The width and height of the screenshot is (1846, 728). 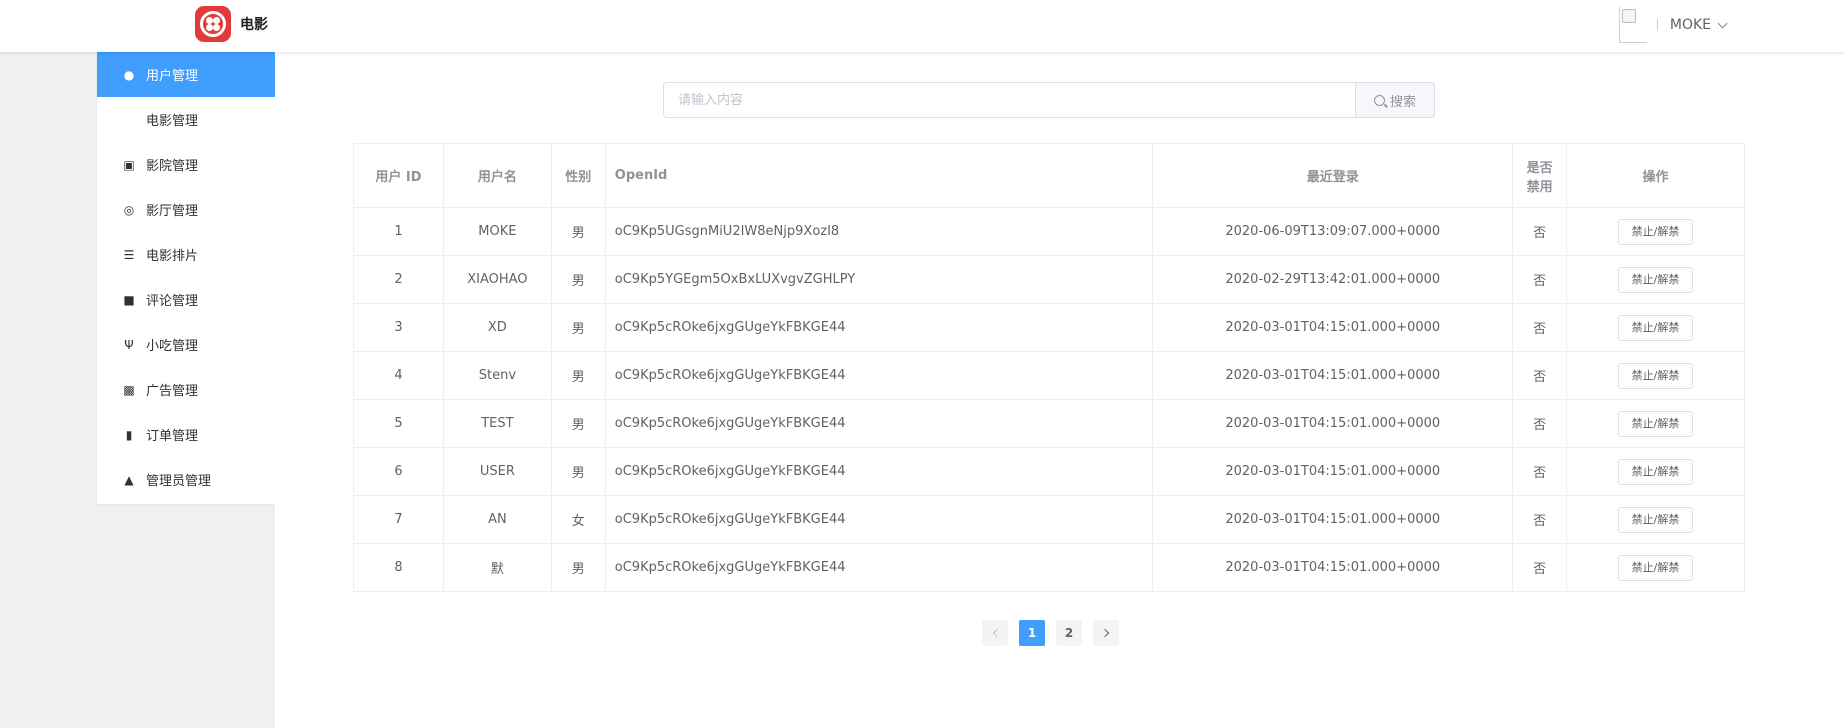 What do you see at coordinates (398, 375) in the screenshot?
I see `cell-user-id: 4` at bounding box center [398, 375].